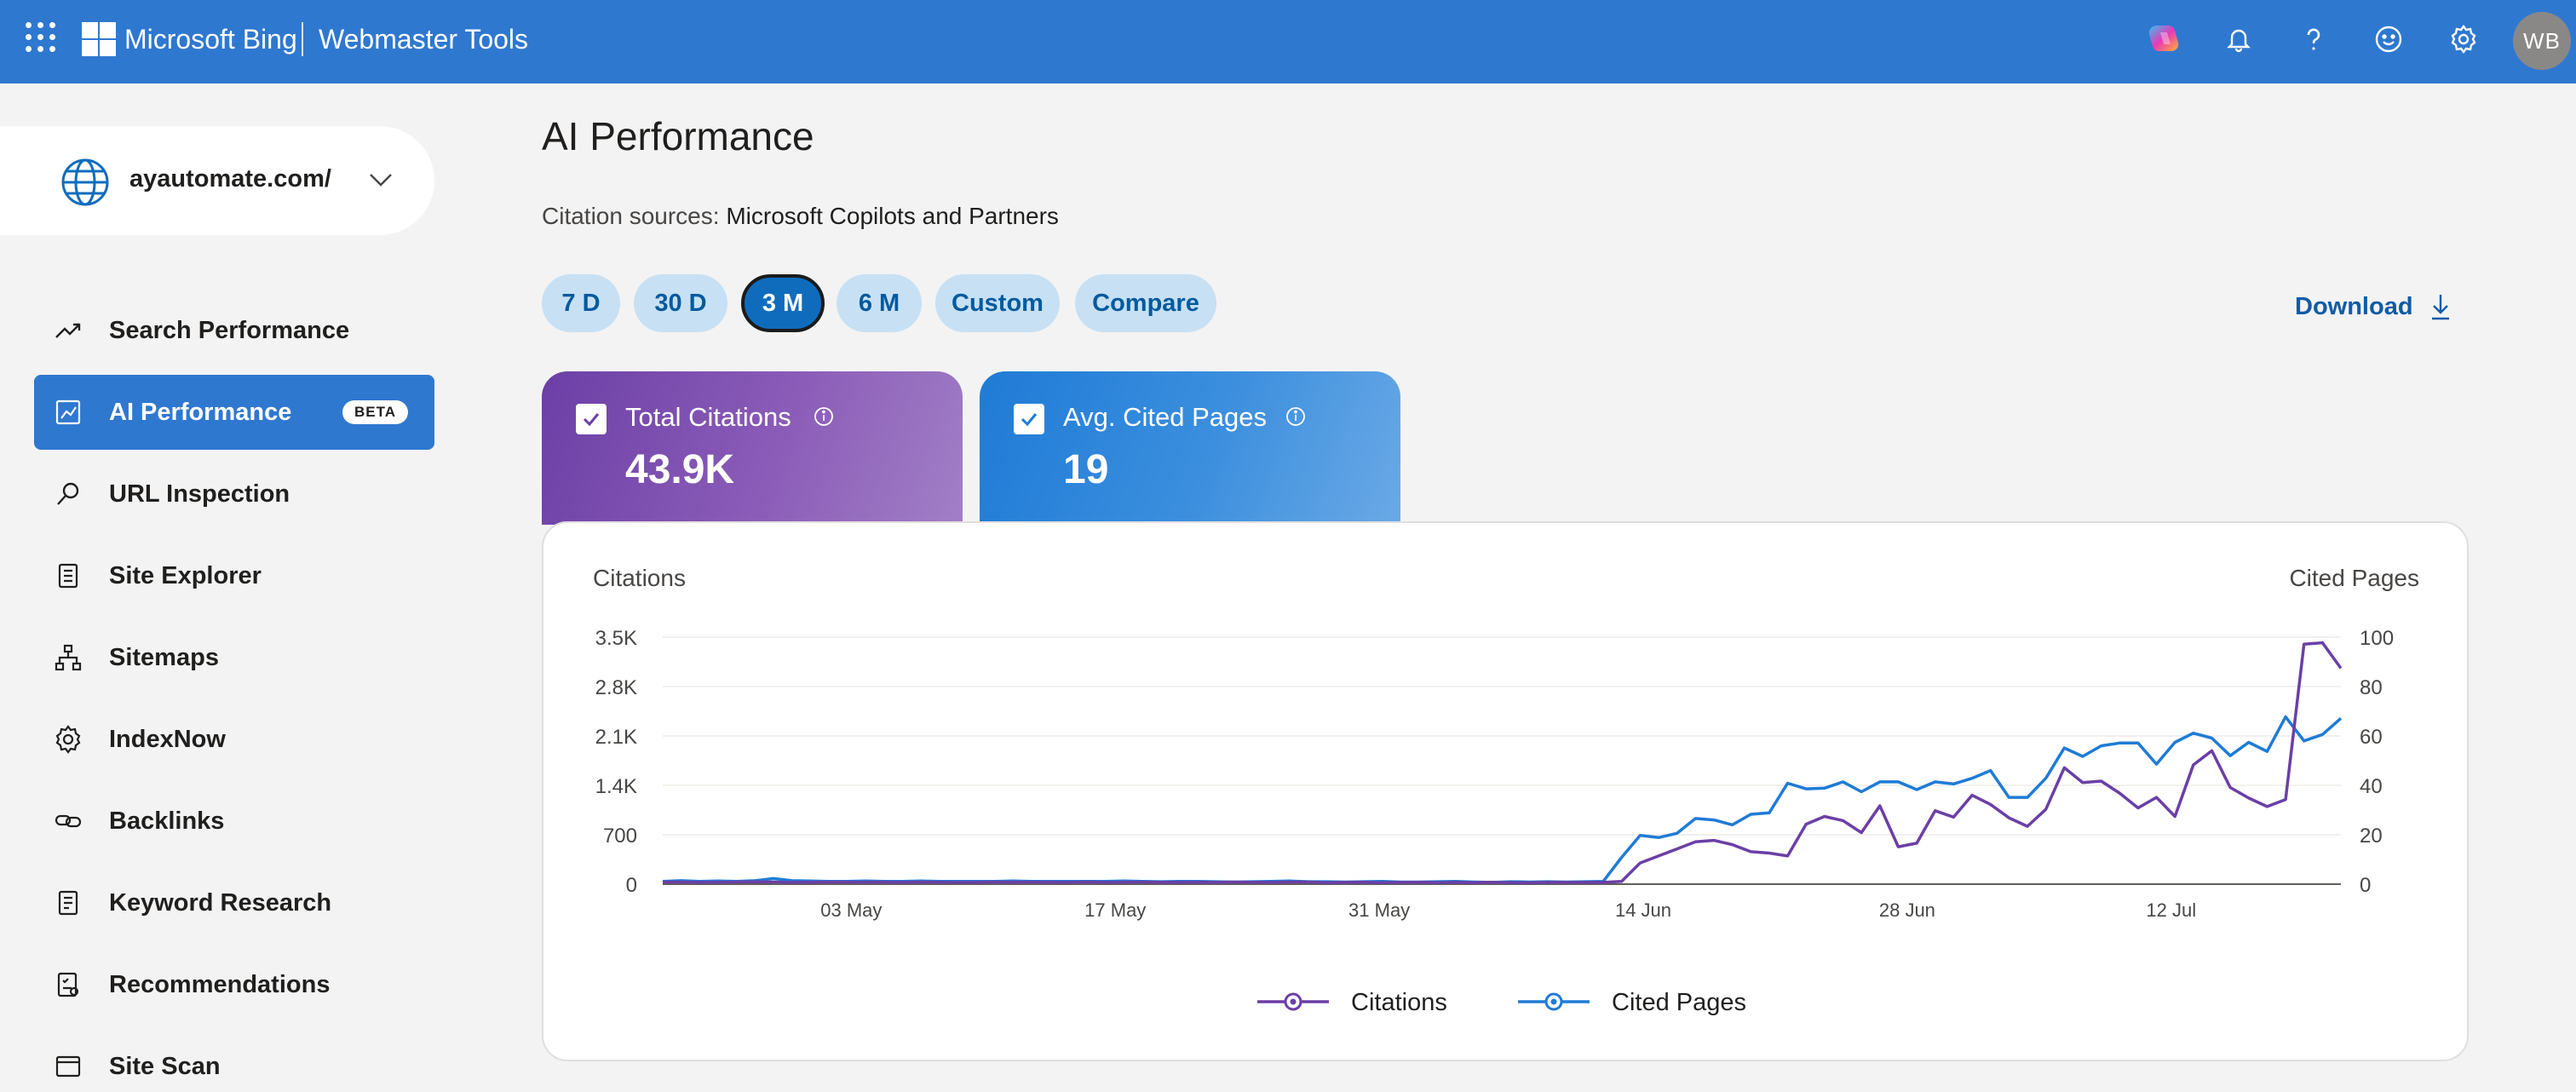 The height and width of the screenshot is (1092, 2576). Describe the element at coordinates (1907, 910) in the screenshot. I see `x-tick-label: 28 Jun` at that location.